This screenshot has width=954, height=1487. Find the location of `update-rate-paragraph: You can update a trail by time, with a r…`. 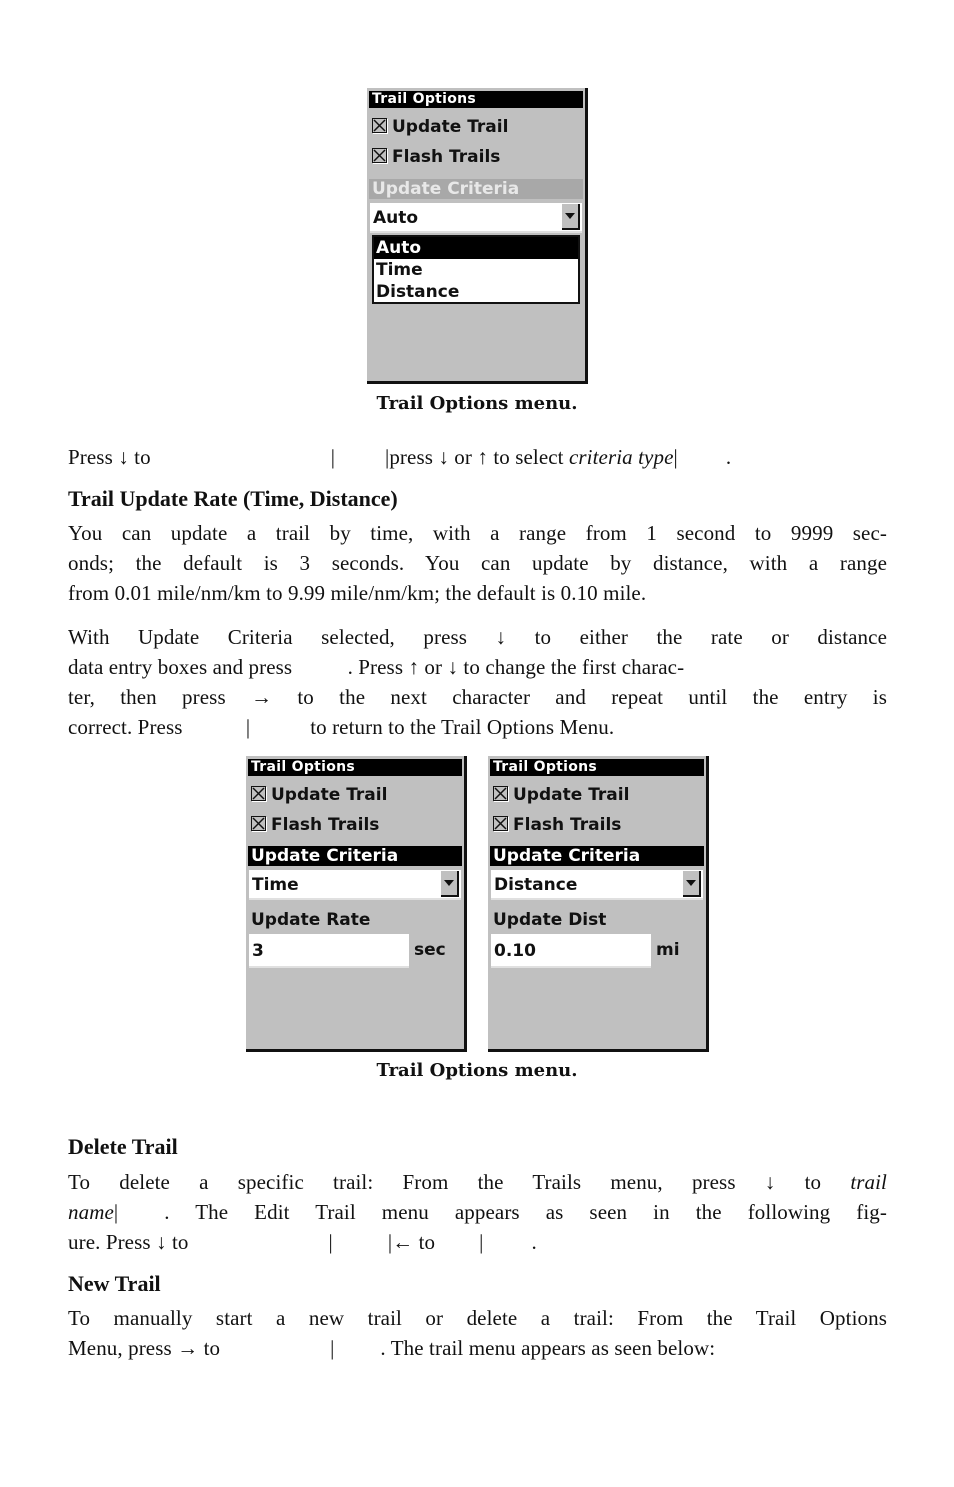

update-rate-paragraph: You can update a trail by time, with a r… is located at coordinates (477, 563).